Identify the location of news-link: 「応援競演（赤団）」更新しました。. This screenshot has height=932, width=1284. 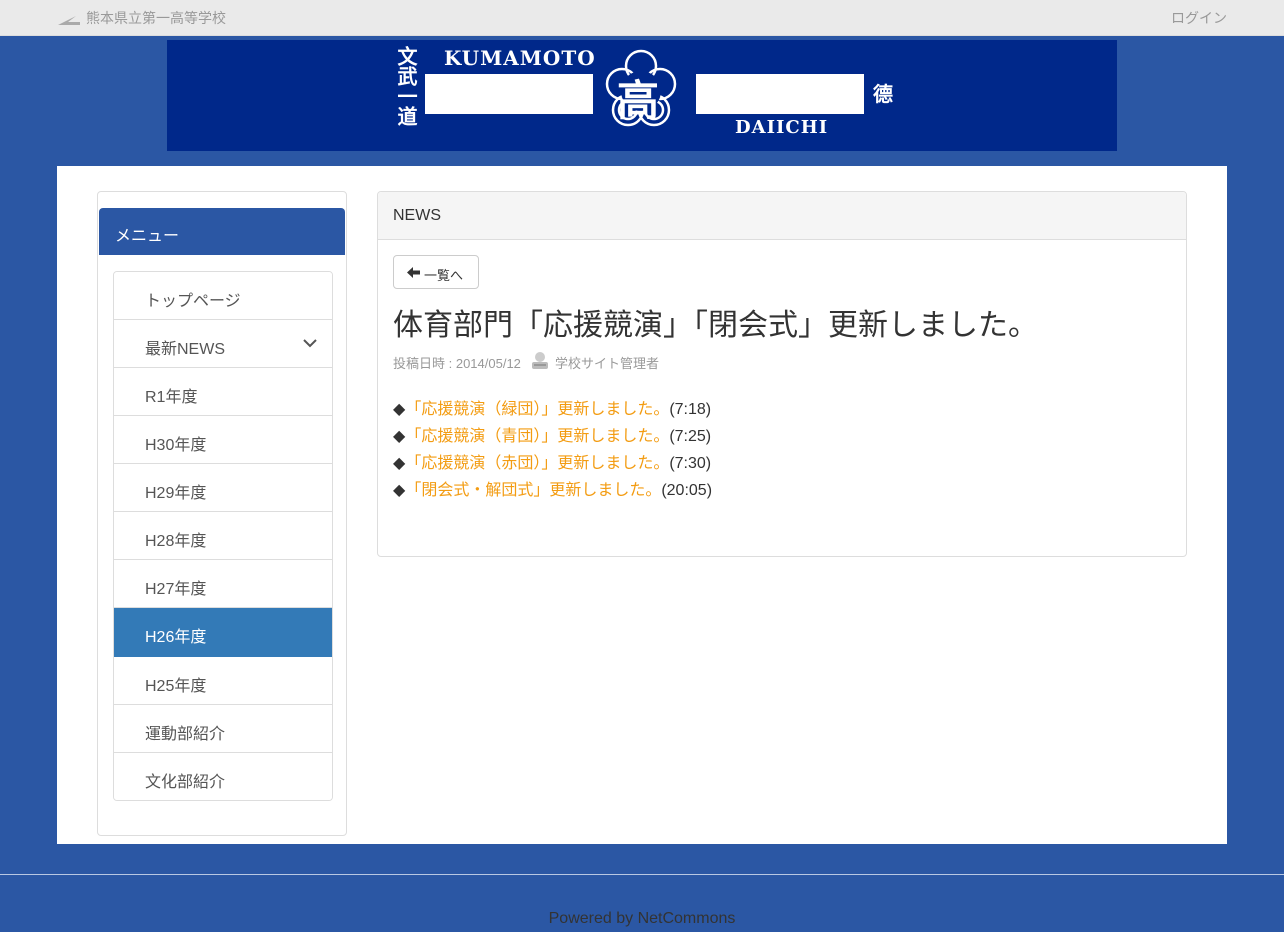
(537, 463).